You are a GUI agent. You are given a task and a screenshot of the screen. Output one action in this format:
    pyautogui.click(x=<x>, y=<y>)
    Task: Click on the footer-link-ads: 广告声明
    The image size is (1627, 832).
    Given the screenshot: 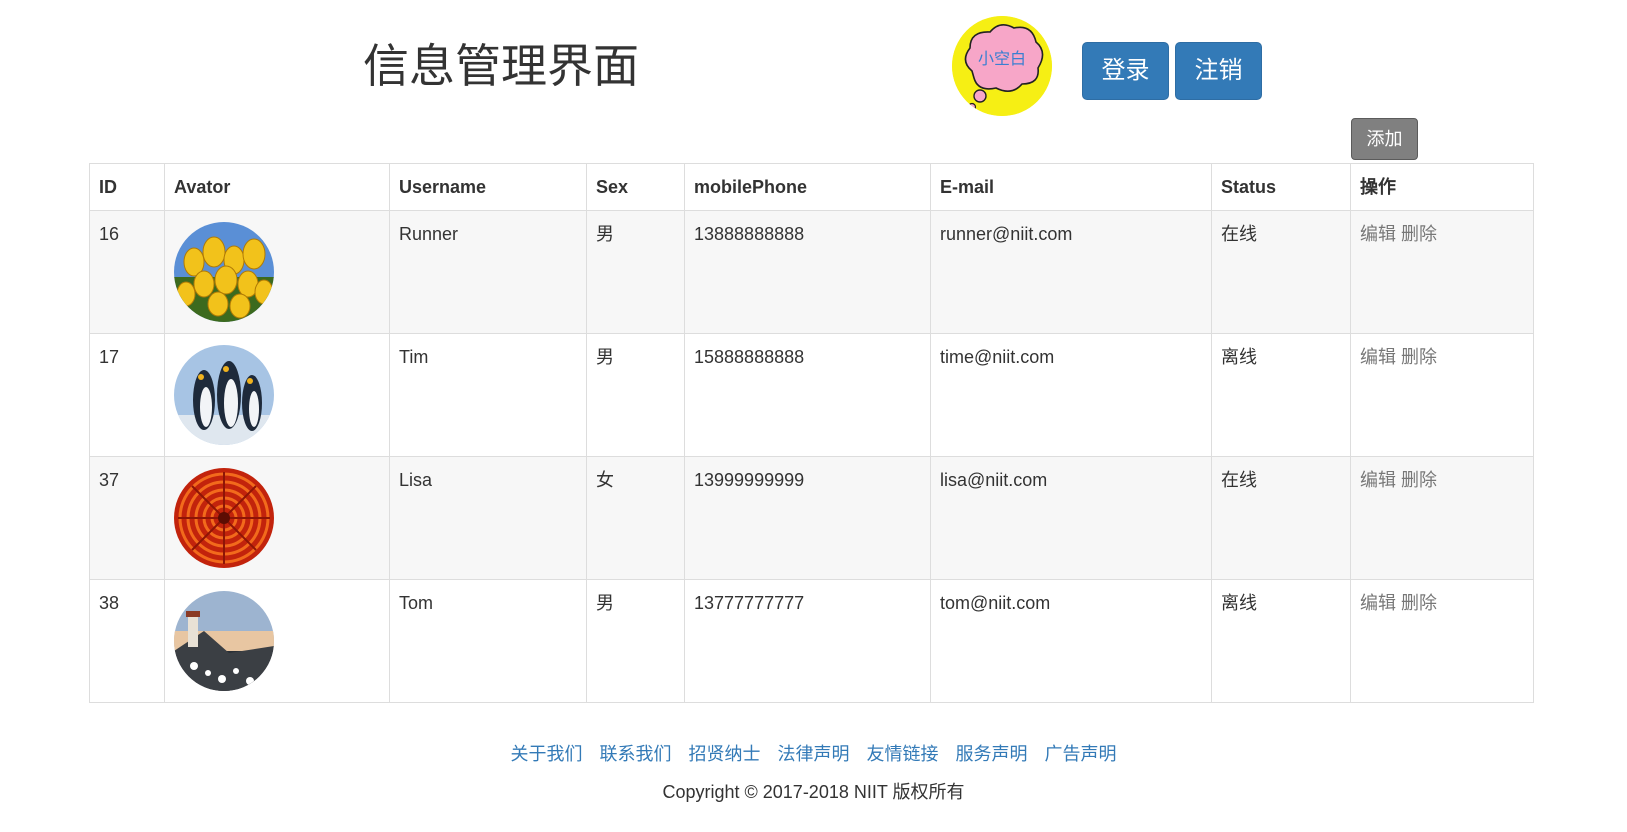 What is the action you would take?
    pyautogui.click(x=1081, y=754)
    